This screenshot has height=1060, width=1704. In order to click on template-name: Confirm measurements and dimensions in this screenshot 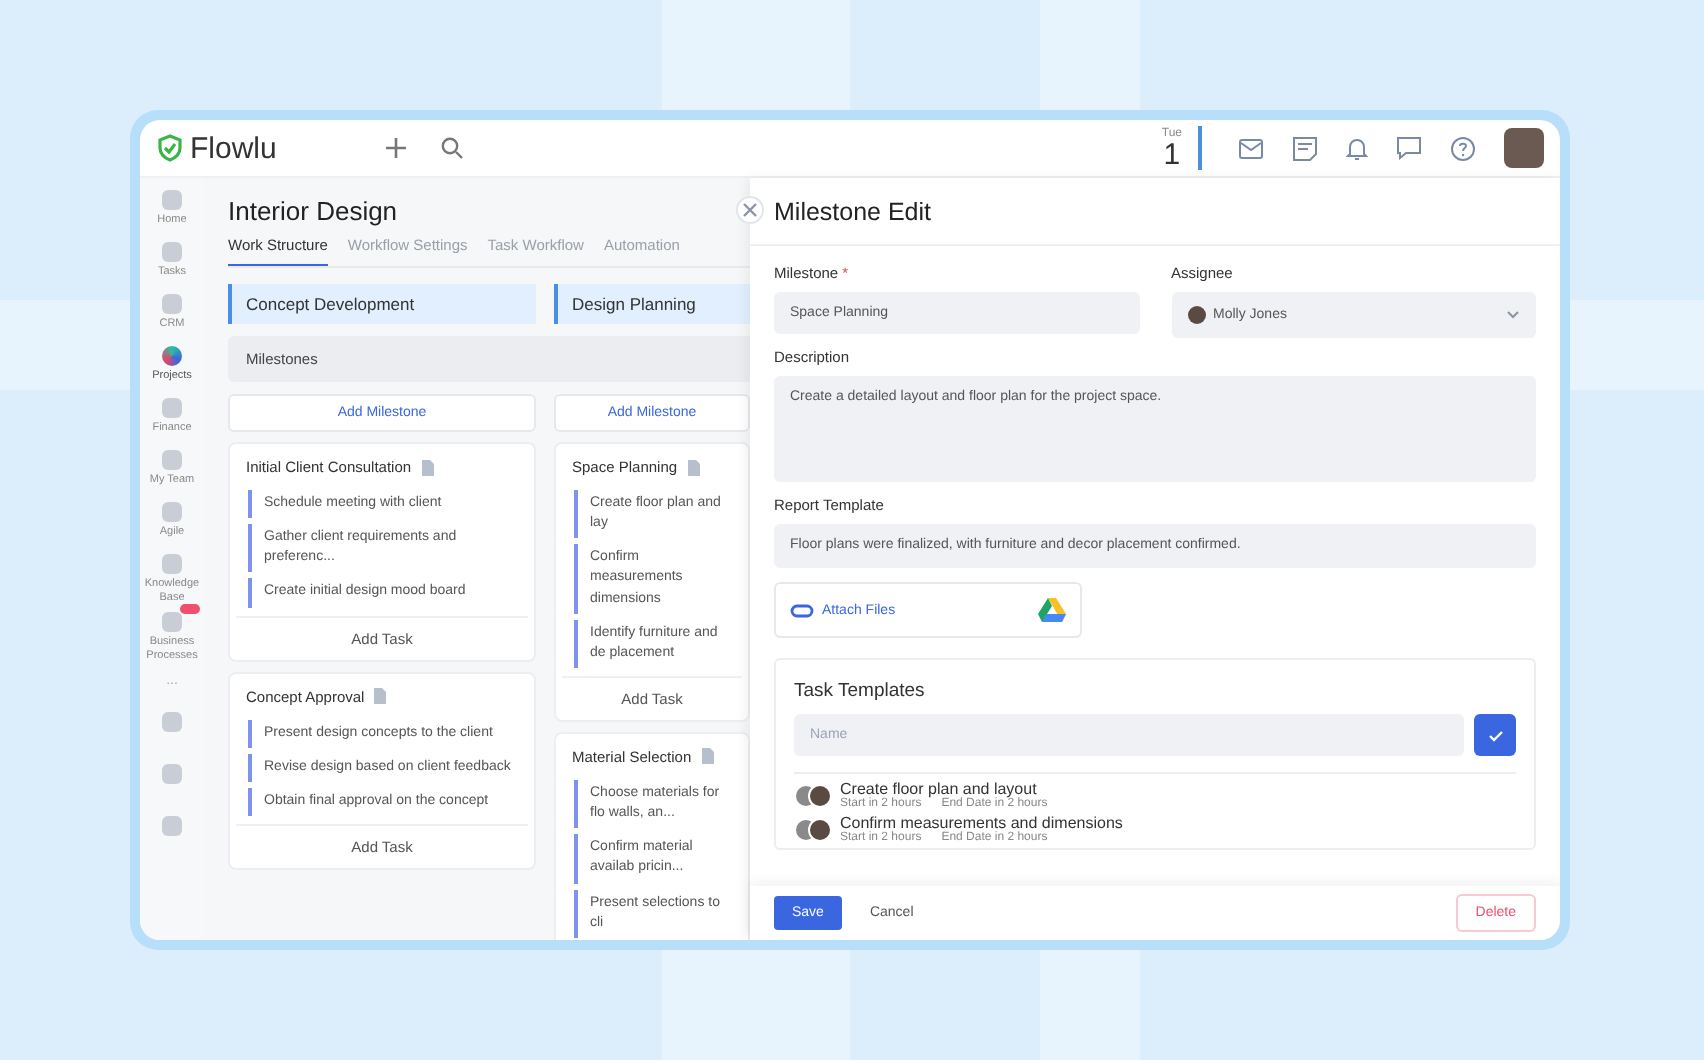, I will do `click(981, 823)`.